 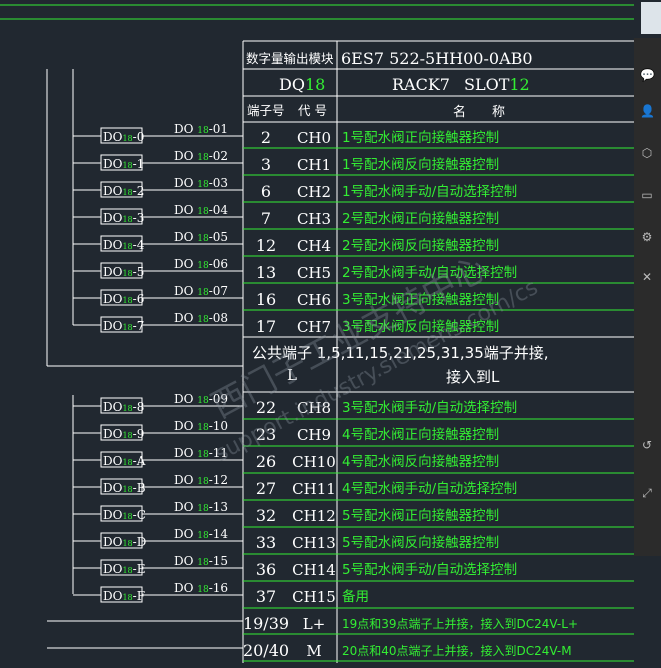 What do you see at coordinates (420, 461) in the screenshot?
I see `channel-name: 4号配水阀反向接触器控制` at bounding box center [420, 461].